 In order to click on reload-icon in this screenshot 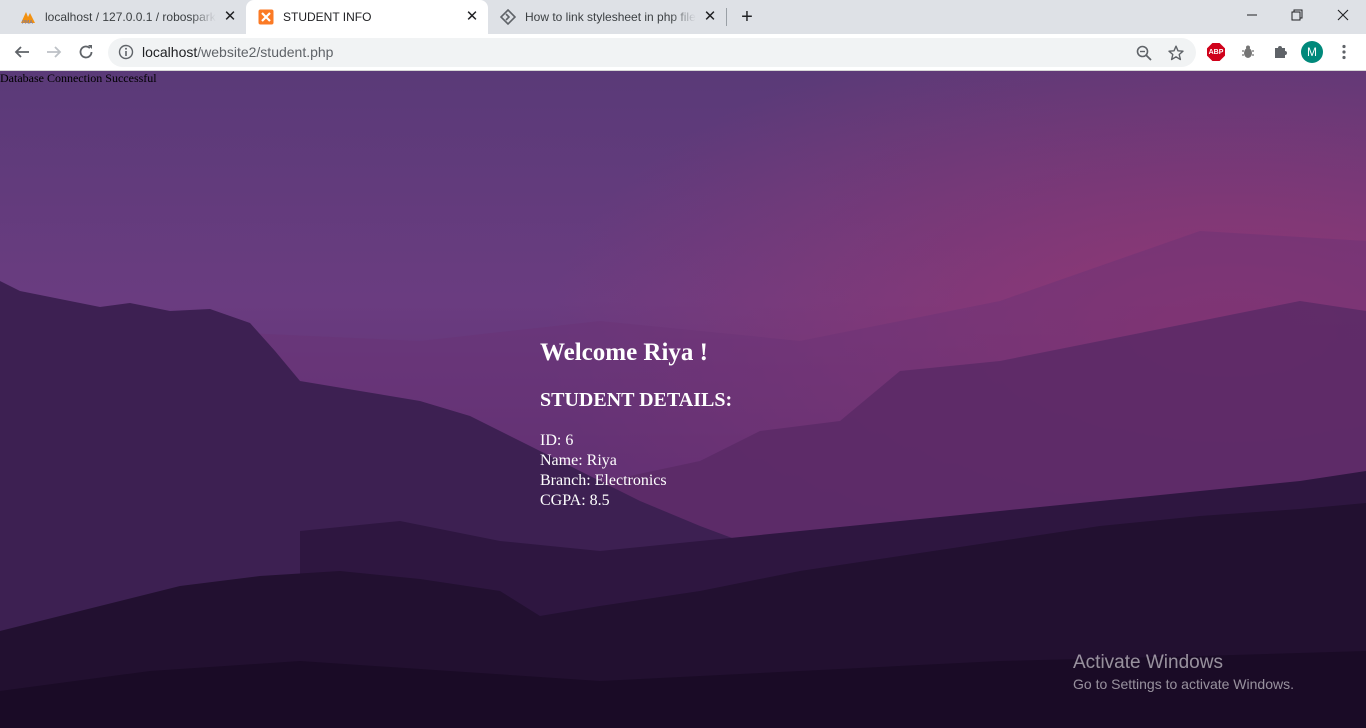, I will do `click(86, 52)`.